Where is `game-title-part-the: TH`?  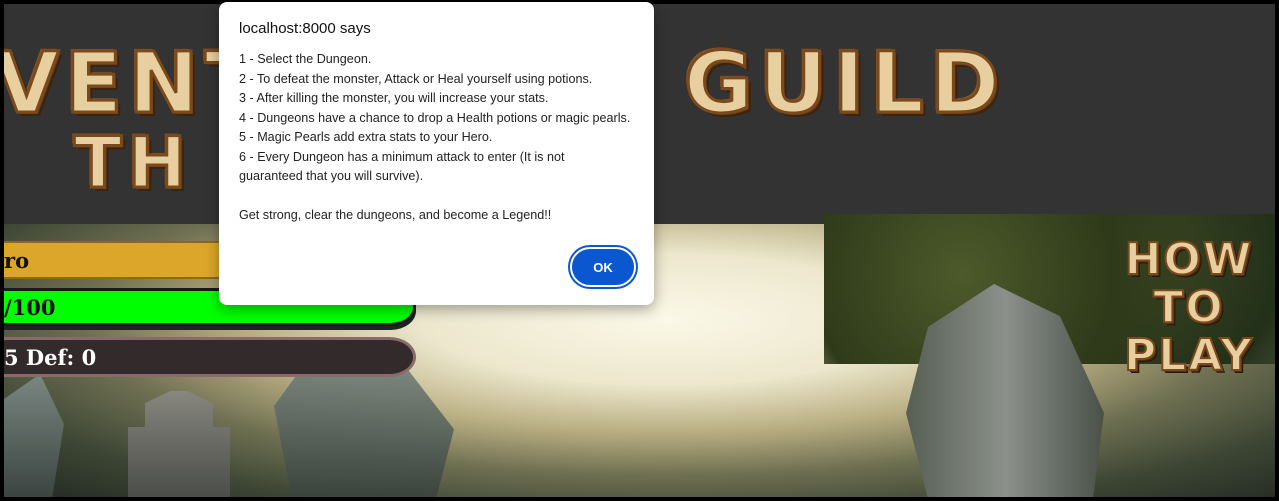 game-title-part-the: TH is located at coordinates (132, 163).